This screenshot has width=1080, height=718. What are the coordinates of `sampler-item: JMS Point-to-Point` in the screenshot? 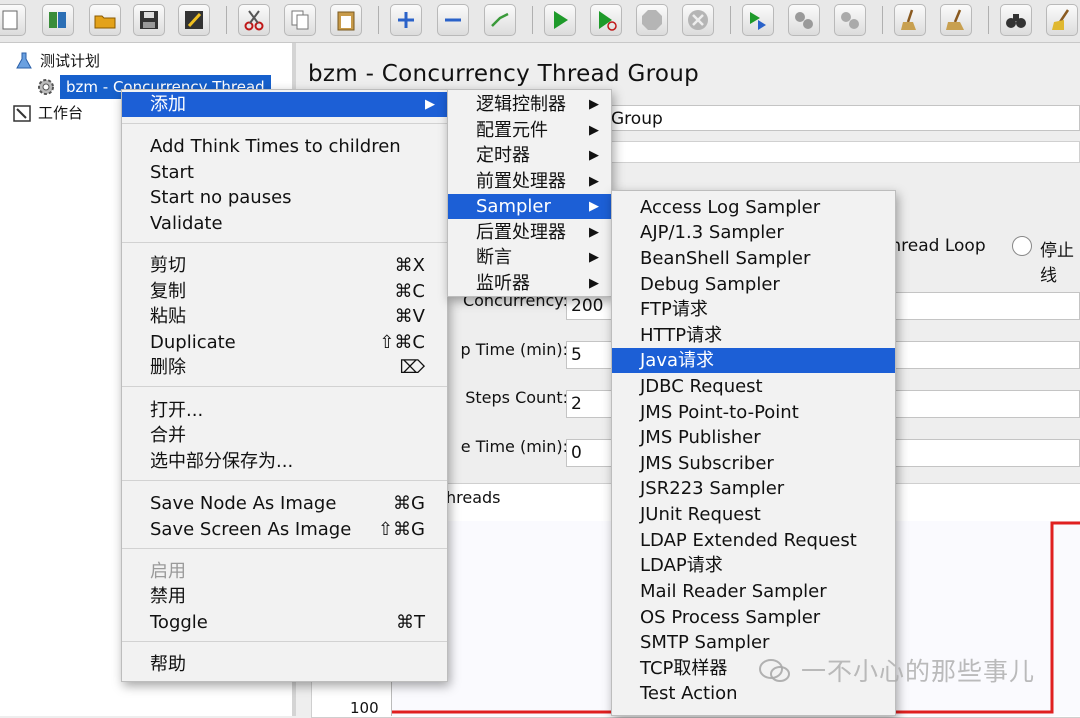 It's located at (753, 412).